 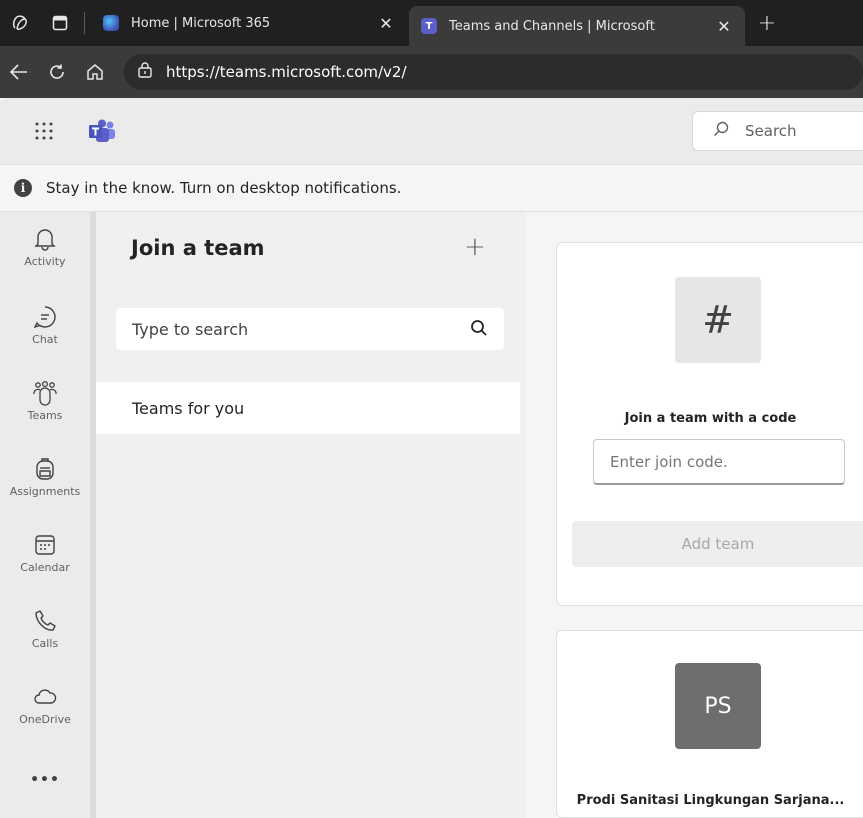 I want to click on app-launcher-icon, so click(x=44, y=131).